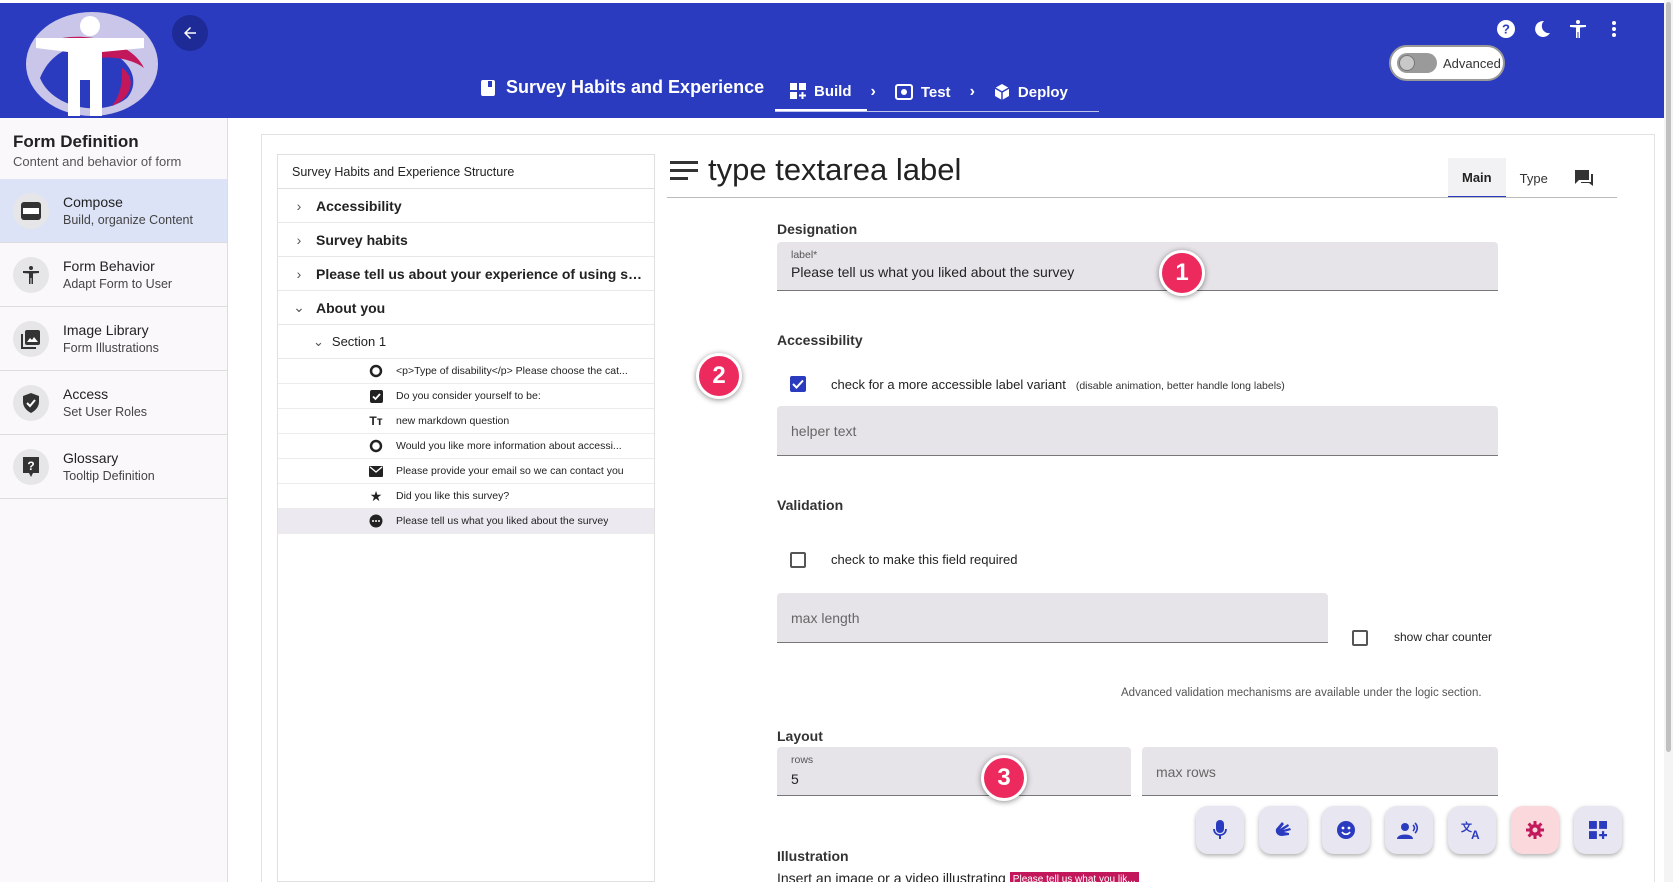 Image resolution: width=1673 pixels, height=882 pixels. What do you see at coordinates (466, 206) in the screenshot?
I see `tree-page: › Accessibility` at bounding box center [466, 206].